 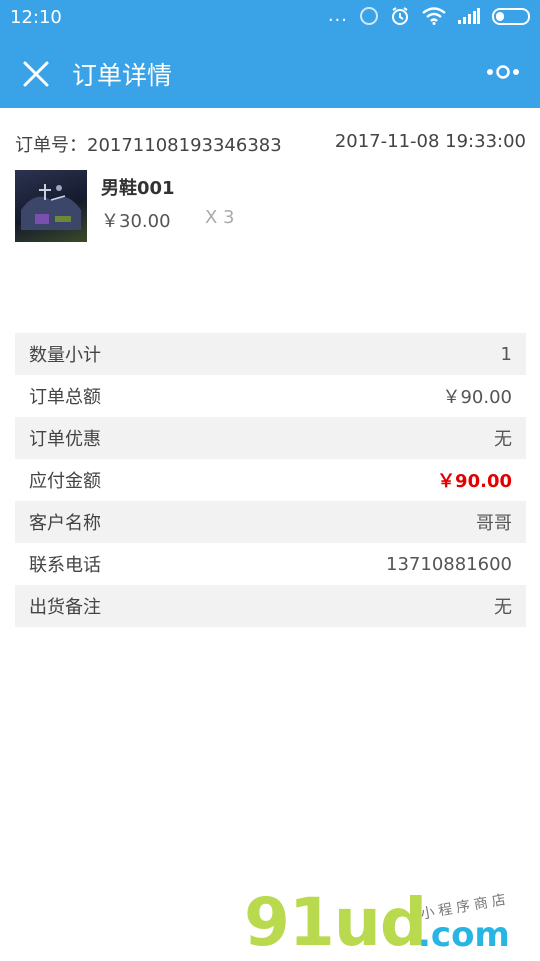 I want to click on summary-label: 联系电话, so click(x=65, y=565).